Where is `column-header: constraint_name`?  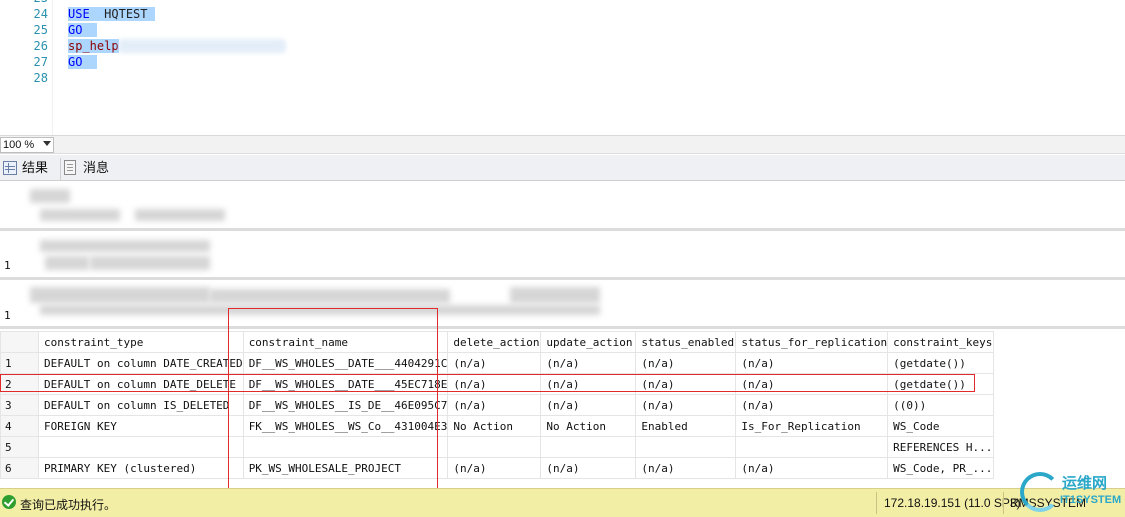 column-header: constraint_name is located at coordinates (345, 342).